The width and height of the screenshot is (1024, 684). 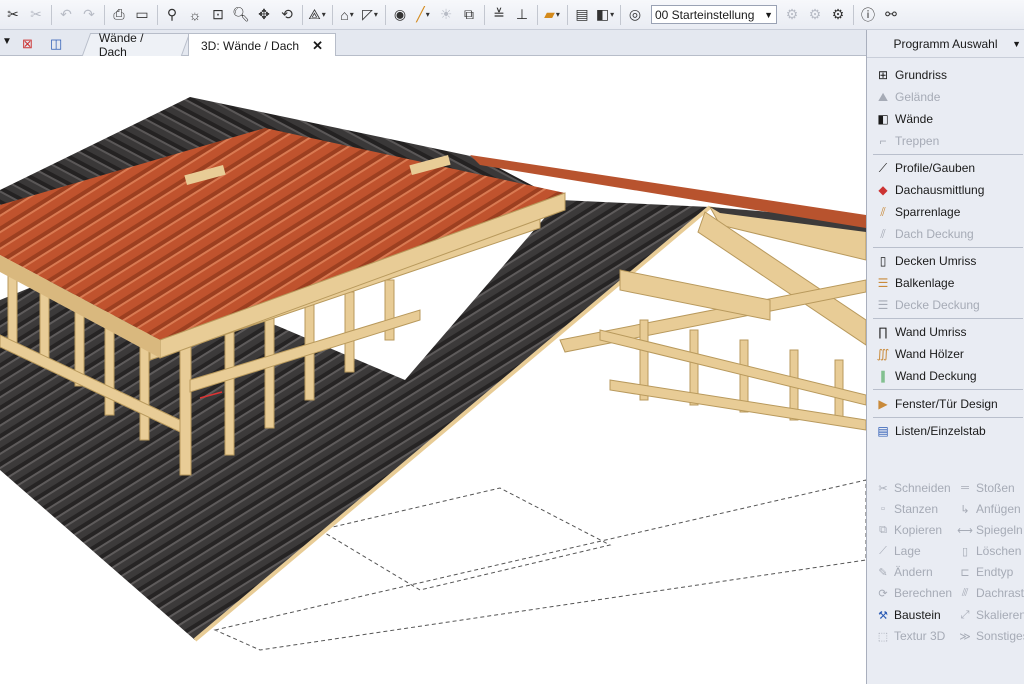 What do you see at coordinates (929, 190) in the screenshot?
I see `program-dachausmittlung: ◆ Dachausmittlung` at bounding box center [929, 190].